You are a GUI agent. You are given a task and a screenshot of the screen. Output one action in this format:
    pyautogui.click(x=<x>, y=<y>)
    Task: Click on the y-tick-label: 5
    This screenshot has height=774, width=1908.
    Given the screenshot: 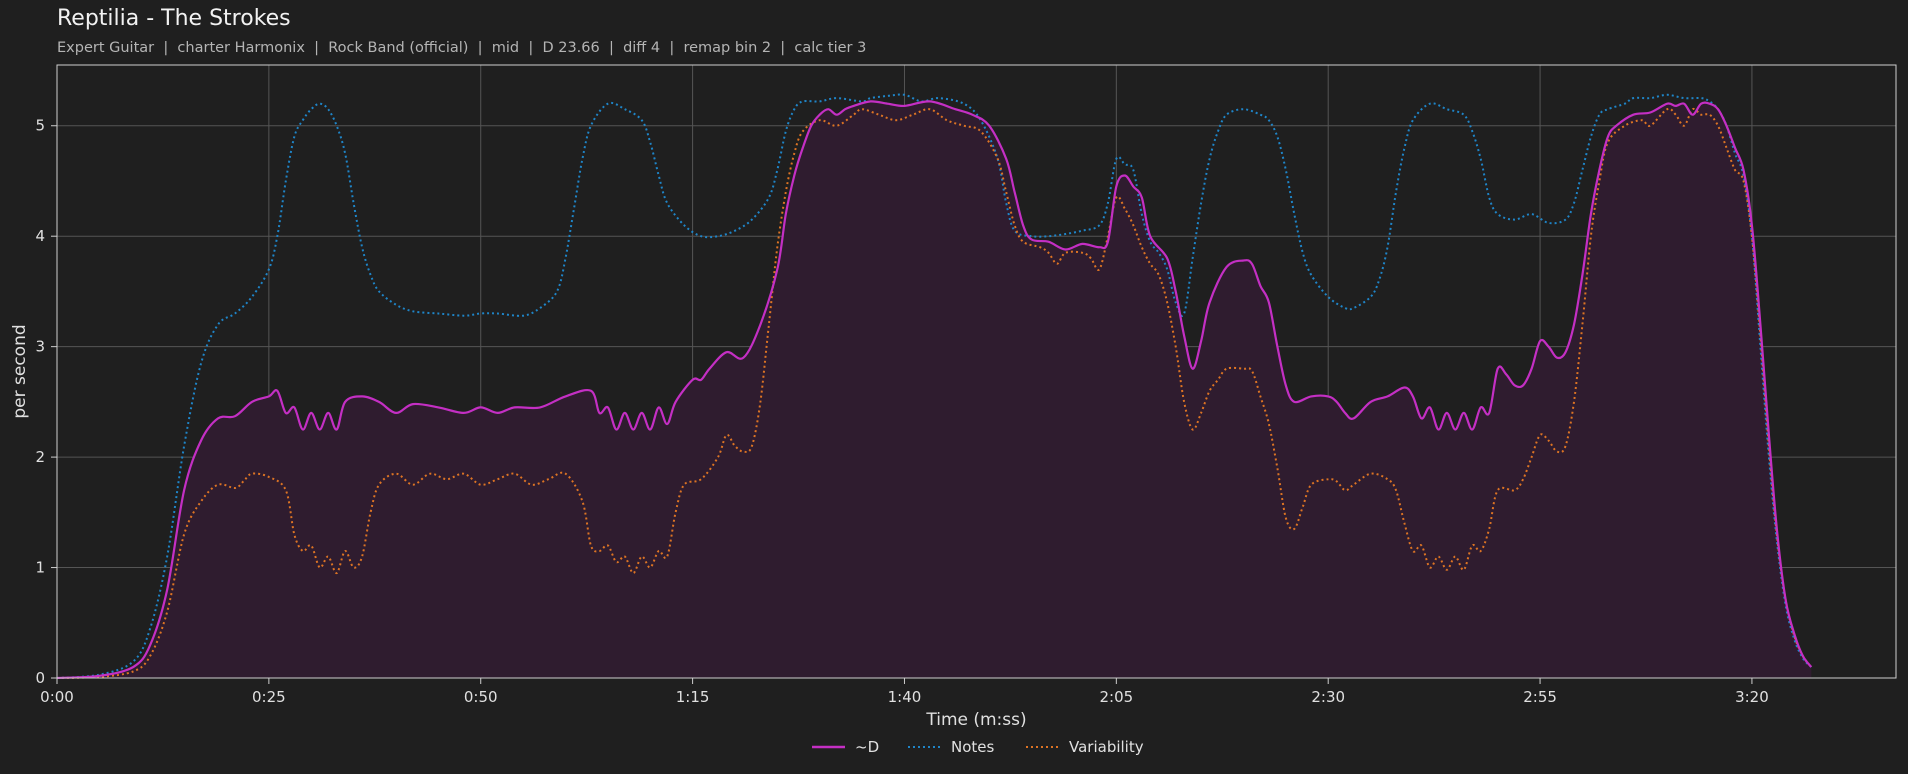 What is the action you would take?
    pyautogui.click(x=40, y=126)
    